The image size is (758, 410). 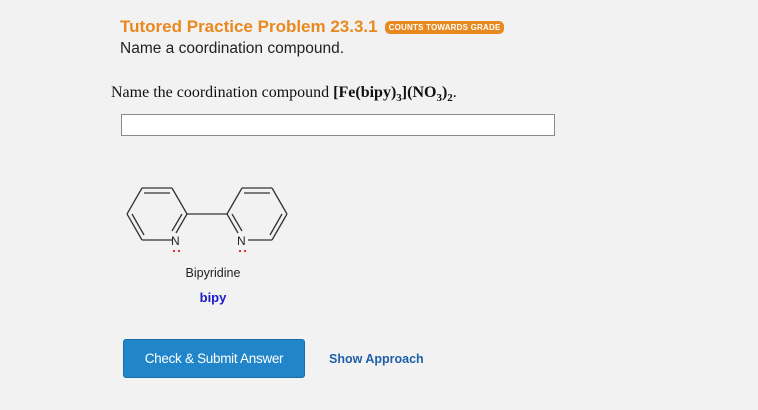 What do you see at coordinates (376, 359) in the screenshot?
I see `show-approach-link: Show Approach` at bounding box center [376, 359].